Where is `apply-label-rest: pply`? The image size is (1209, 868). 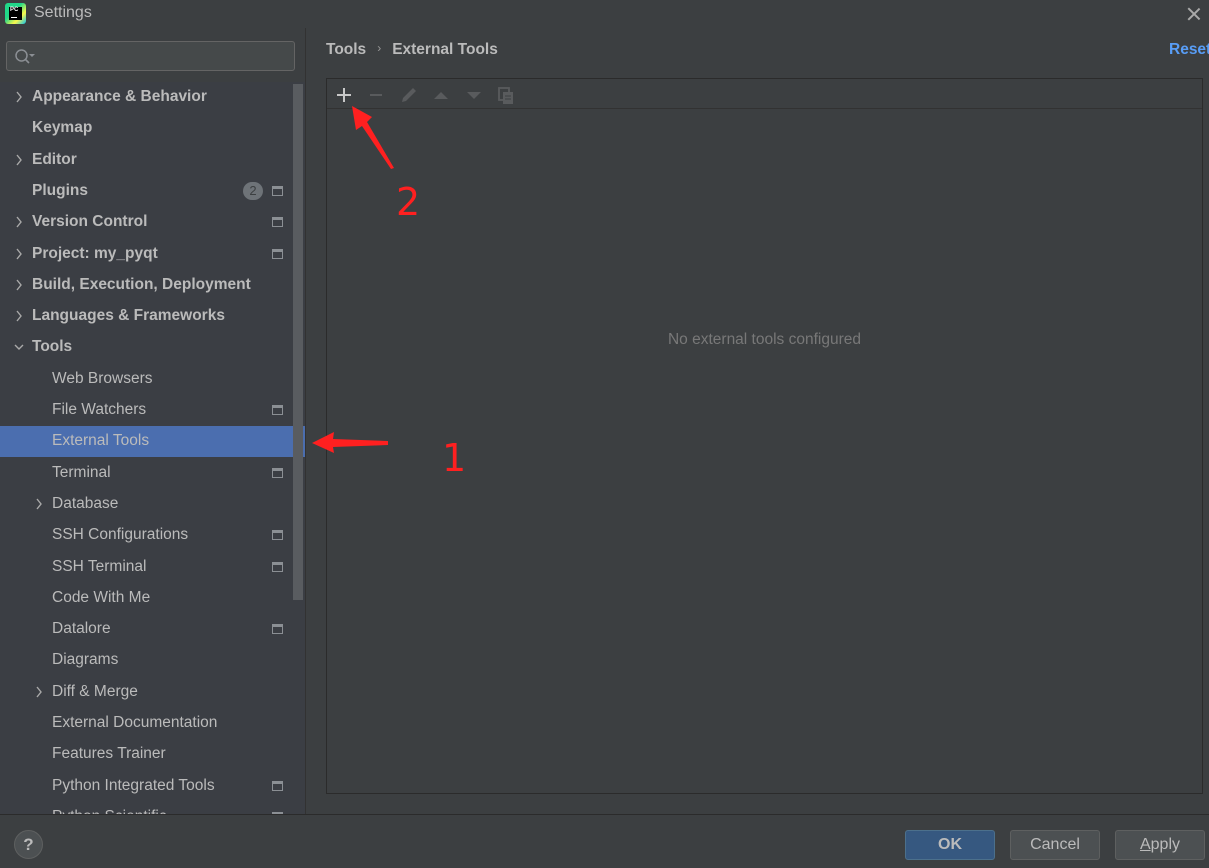 apply-label-rest: pply is located at coordinates (1165, 844).